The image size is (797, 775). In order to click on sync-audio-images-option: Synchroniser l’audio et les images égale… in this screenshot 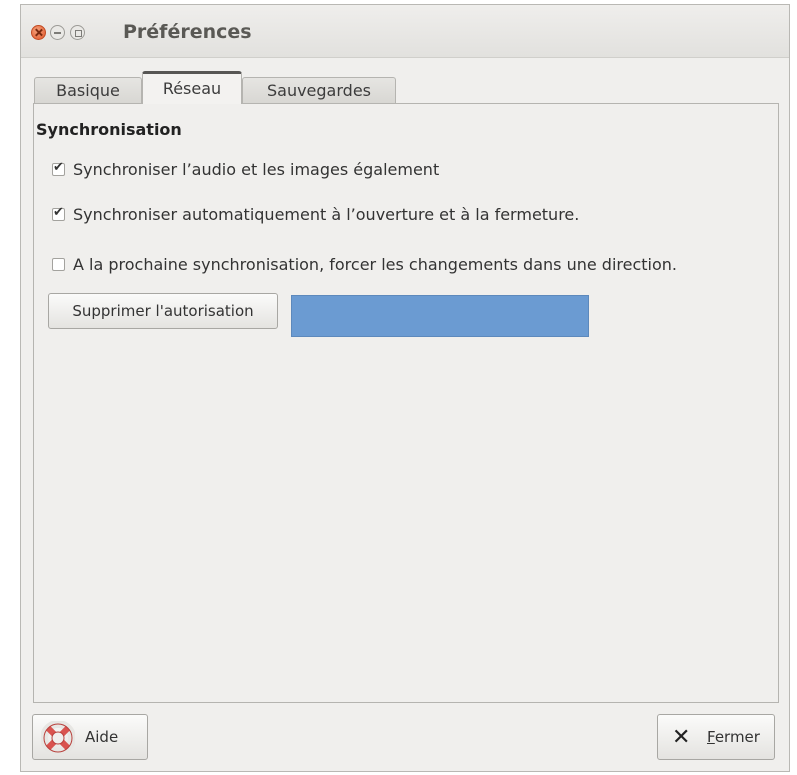, I will do `click(245, 169)`.